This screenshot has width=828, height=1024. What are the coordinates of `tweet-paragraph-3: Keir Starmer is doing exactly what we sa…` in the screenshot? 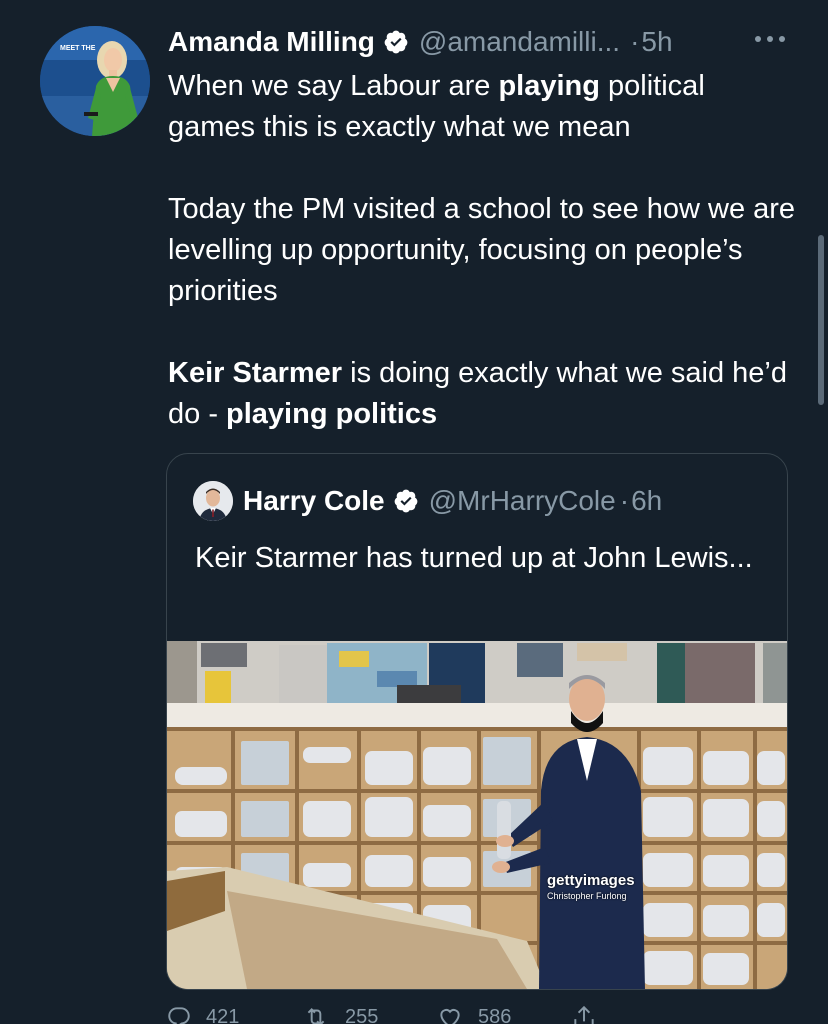 It's located at (483, 394).